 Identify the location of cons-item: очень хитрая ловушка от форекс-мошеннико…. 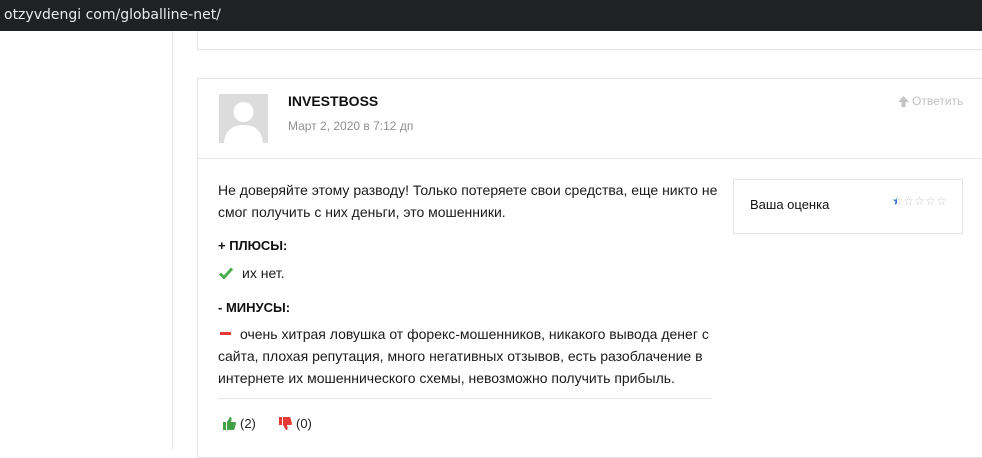
(468, 356).